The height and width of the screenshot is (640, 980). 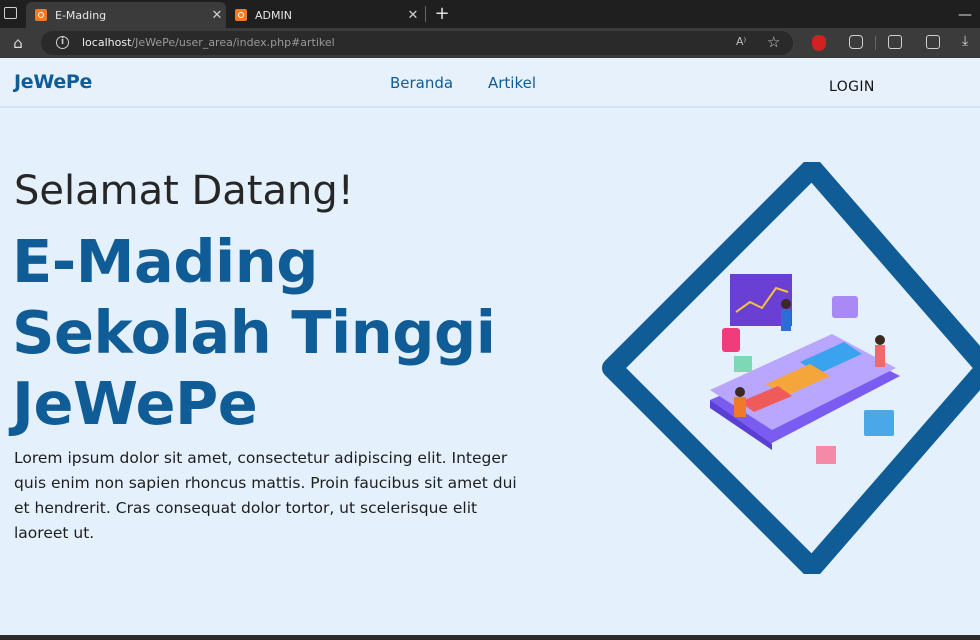 What do you see at coordinates (819, 43) in the screenshot?
I see `extension-shield-icon` at bounding box center [819, 43].